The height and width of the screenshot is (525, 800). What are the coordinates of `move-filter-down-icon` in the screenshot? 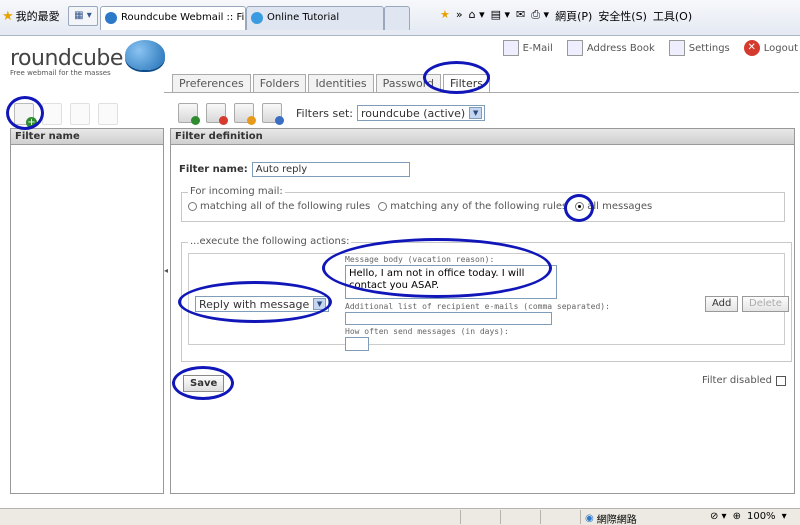 It's located at (108, 114).